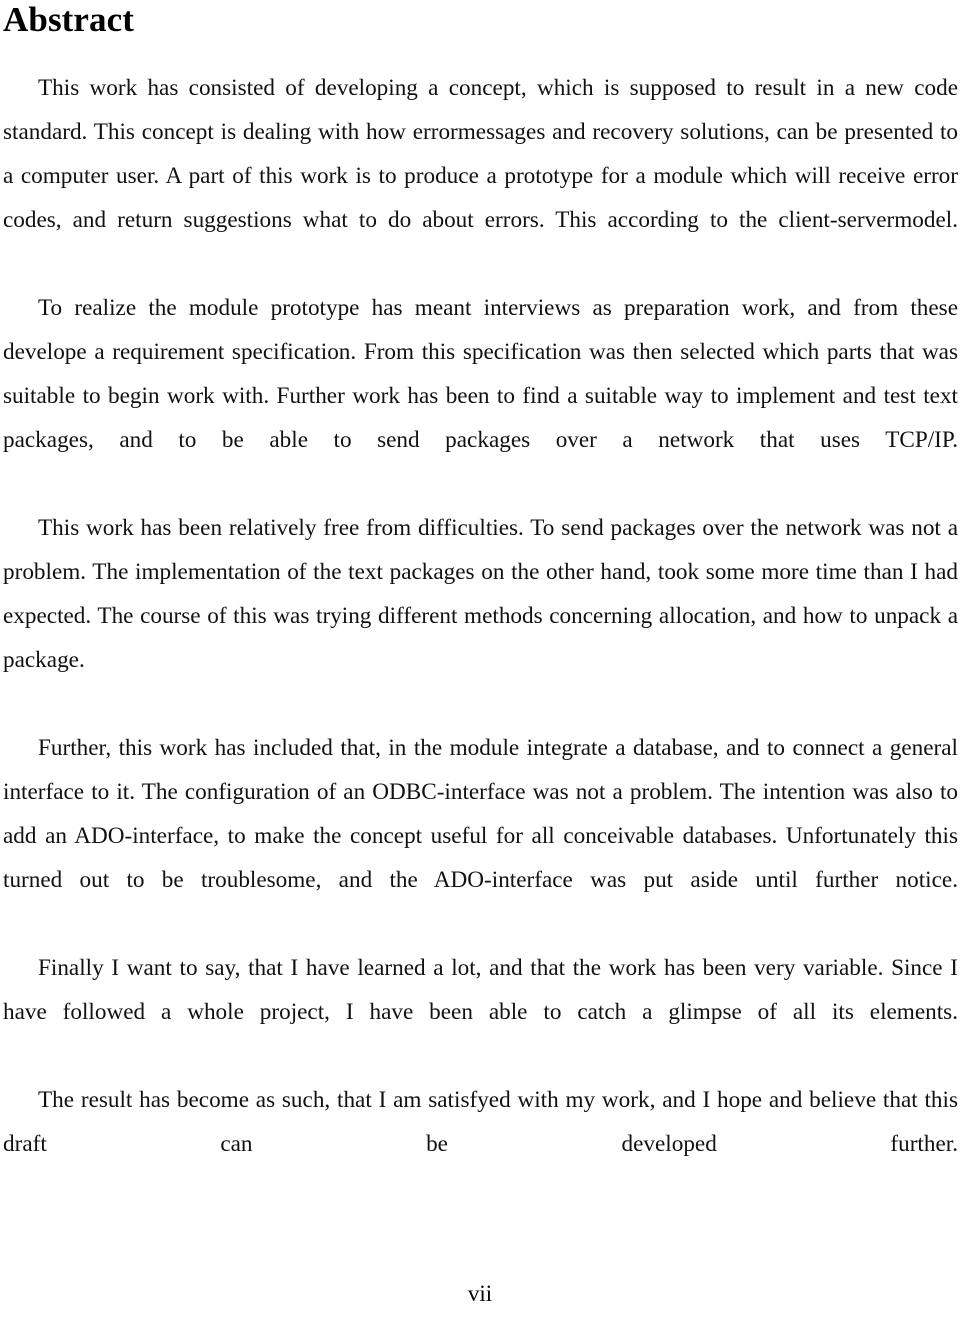 The image size is (960, 1325). I want to click on page-number: vii, so click(480, 1293).